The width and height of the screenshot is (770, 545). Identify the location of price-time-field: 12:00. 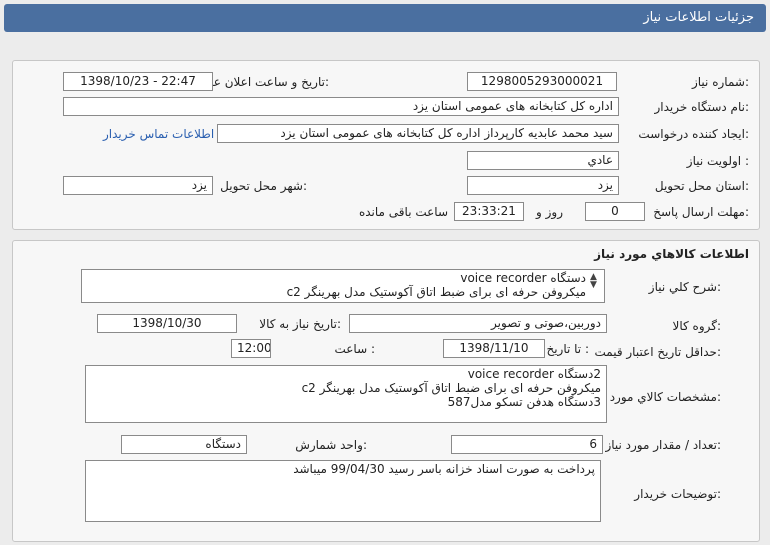
(251, 348).